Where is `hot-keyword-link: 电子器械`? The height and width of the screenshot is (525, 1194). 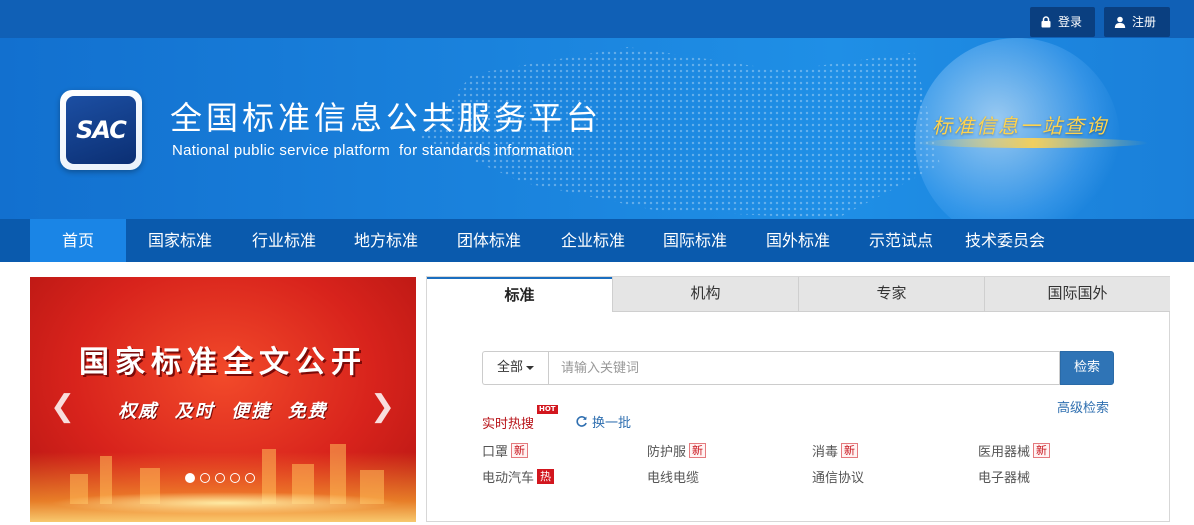 hot-keyword-link: 电子器械 is located at coordinates (1004, 476).